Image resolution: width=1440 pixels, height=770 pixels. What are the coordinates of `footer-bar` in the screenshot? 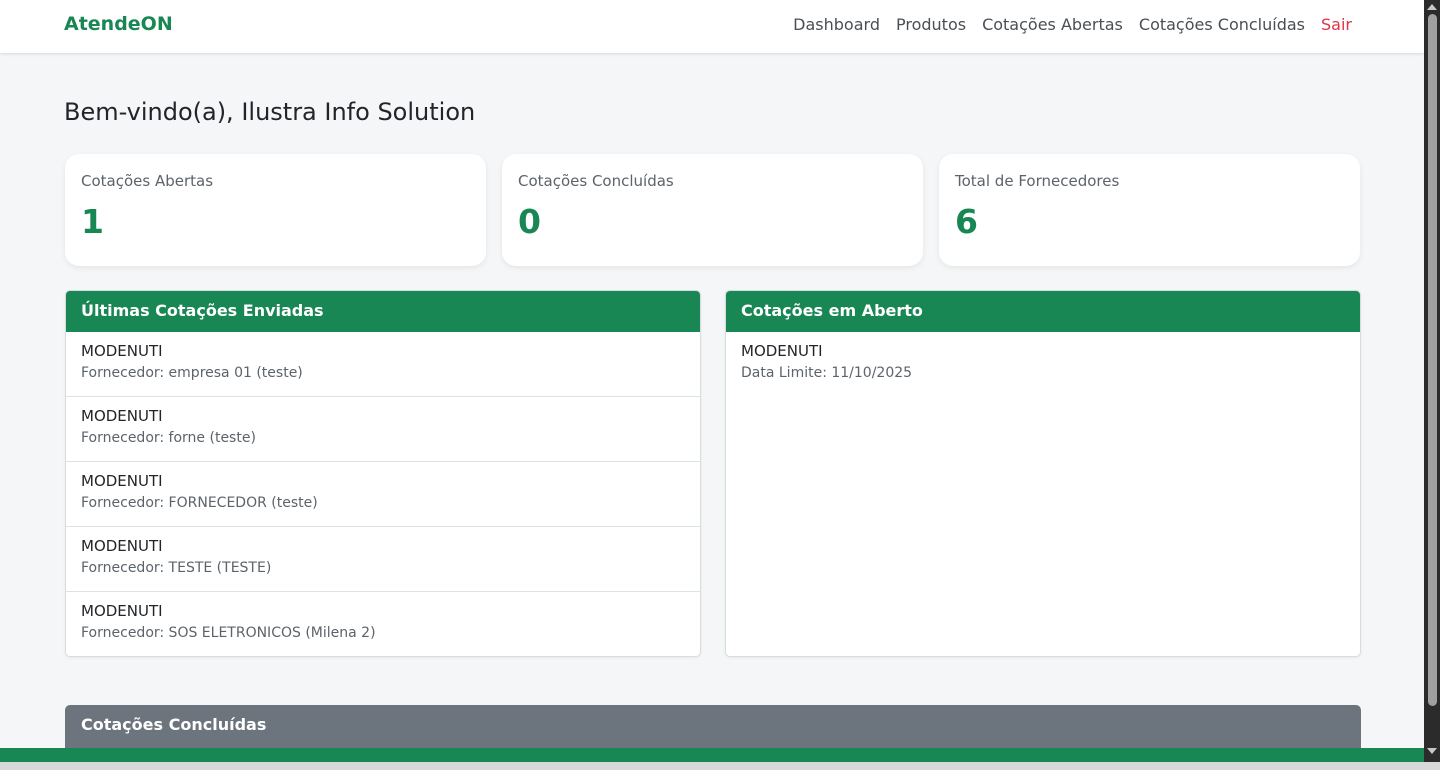 It's located at (712, 755).